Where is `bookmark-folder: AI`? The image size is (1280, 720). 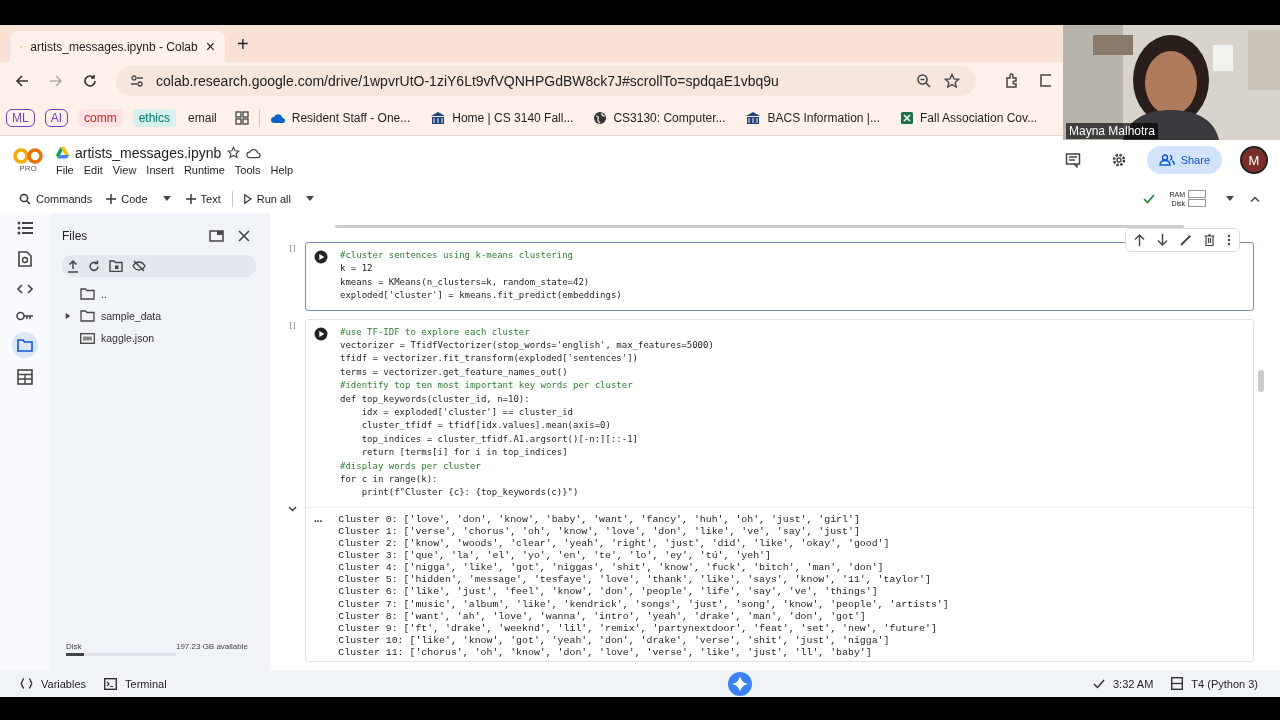
bookmark-folder: AI is located at coordinates (56, 117).